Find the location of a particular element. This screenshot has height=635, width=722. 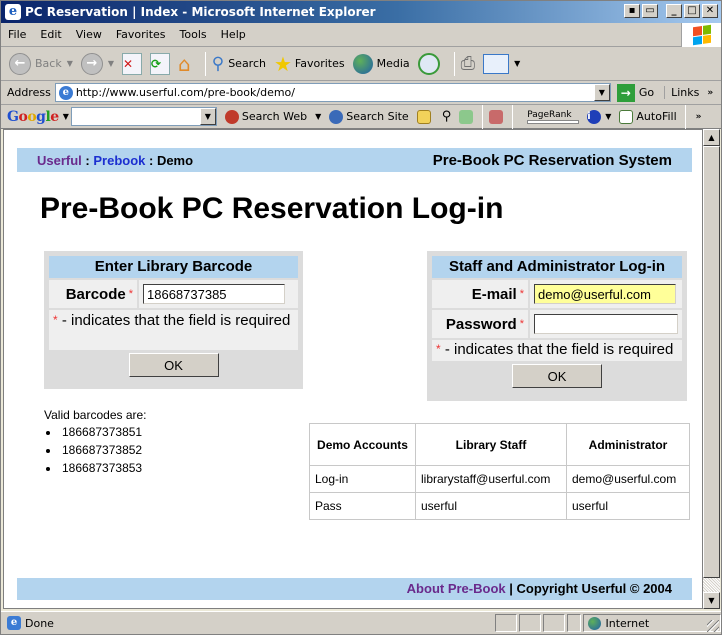

pagerank-indicator: PageRank is located at coordinates (553, 117).